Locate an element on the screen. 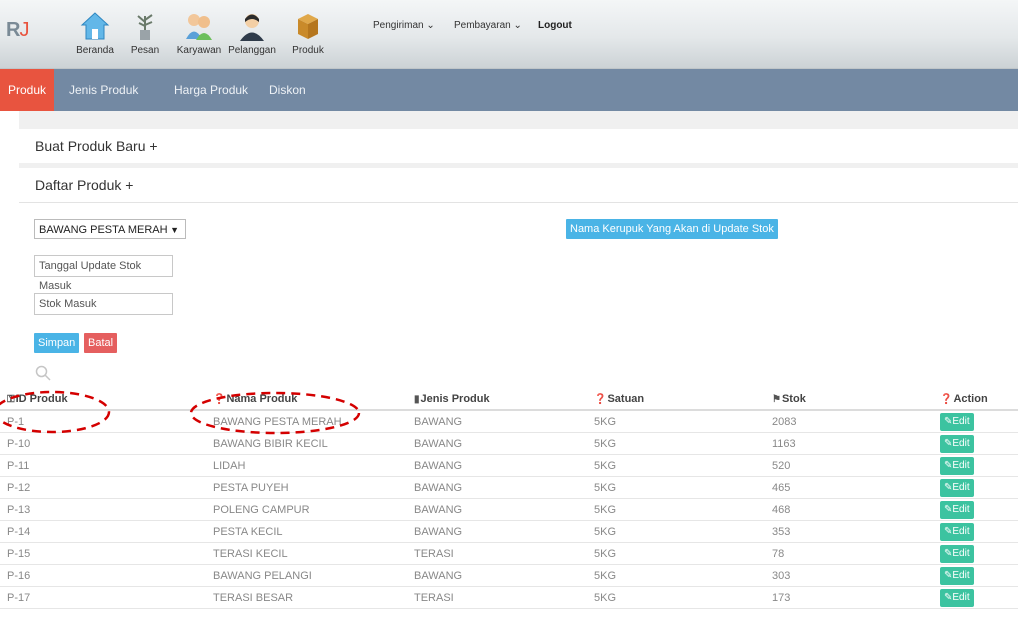 Image resolution: width=1018 pixels, height=627 pixels. save-button: Simpan is located at coordinates (57, 343).